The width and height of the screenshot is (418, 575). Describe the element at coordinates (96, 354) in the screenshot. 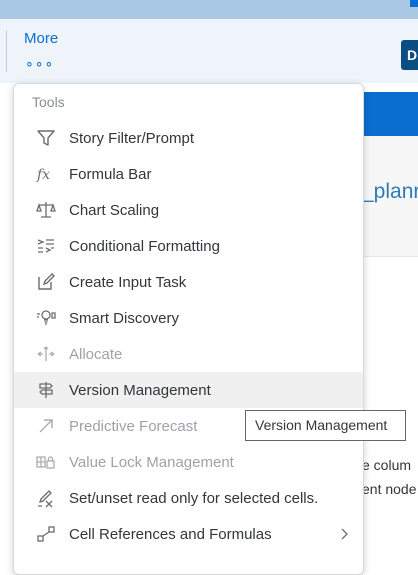

I see `menu-item-label: Allocate` at that location.